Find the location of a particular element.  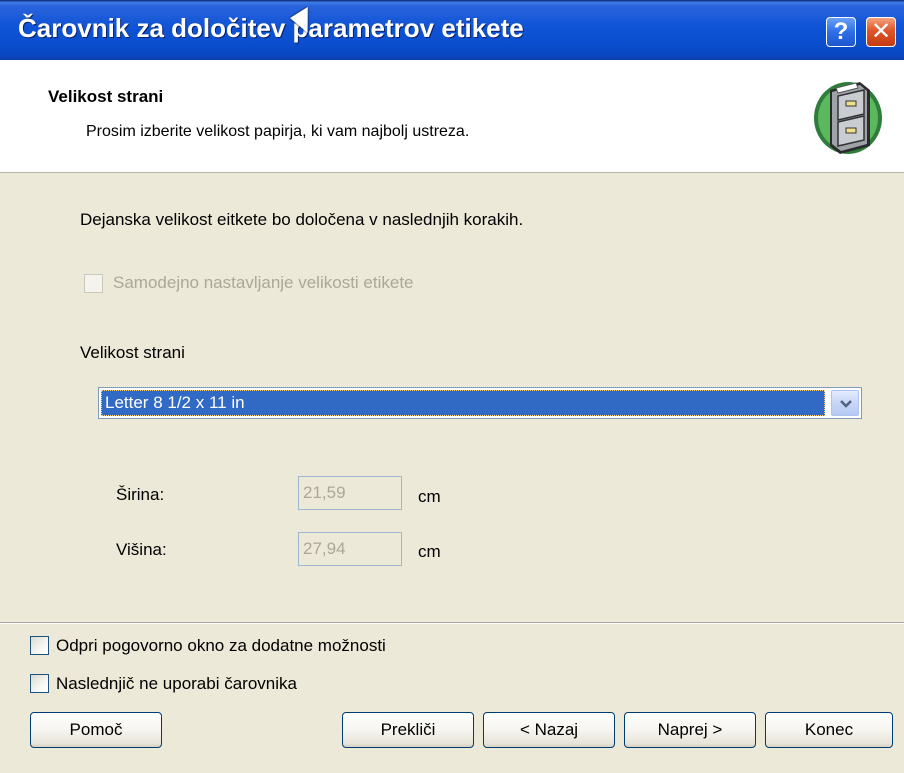

next-button: Naprej > is located at coordinates (690, 730).